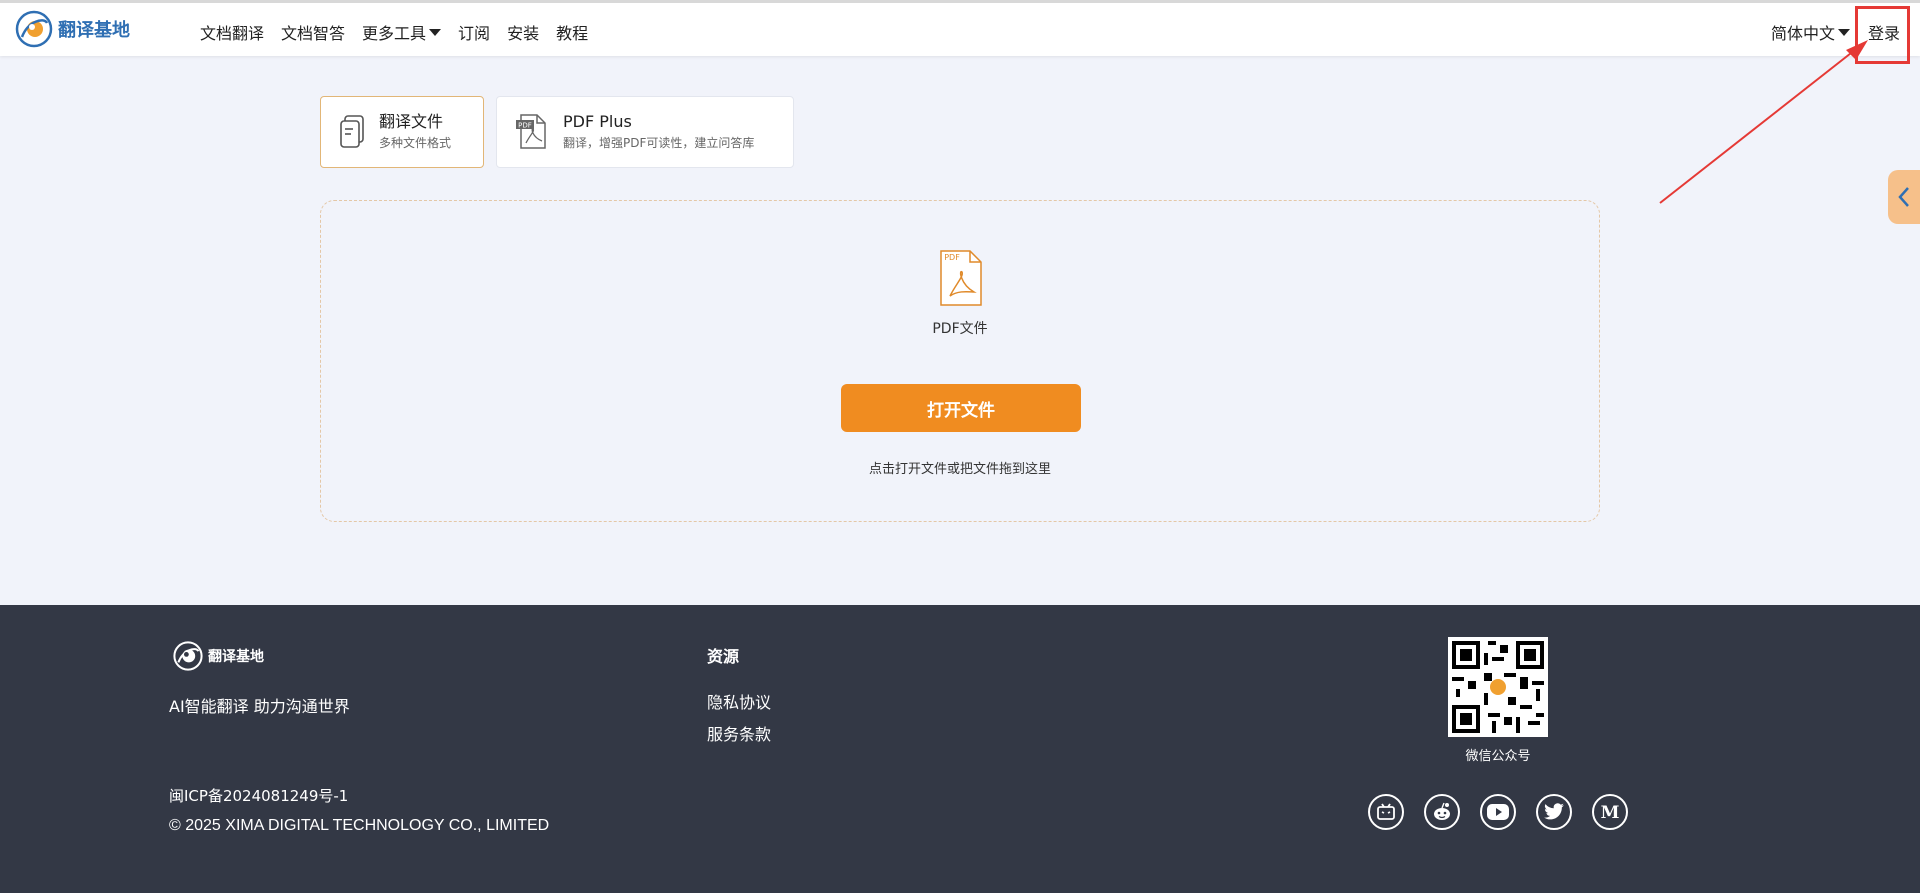 Image resolution: width=1920 pixels, height=893 pixels. Describe the element at coordinates (572, 32) in the screenshot. I see `nav-tutorial: 教程` at that location.